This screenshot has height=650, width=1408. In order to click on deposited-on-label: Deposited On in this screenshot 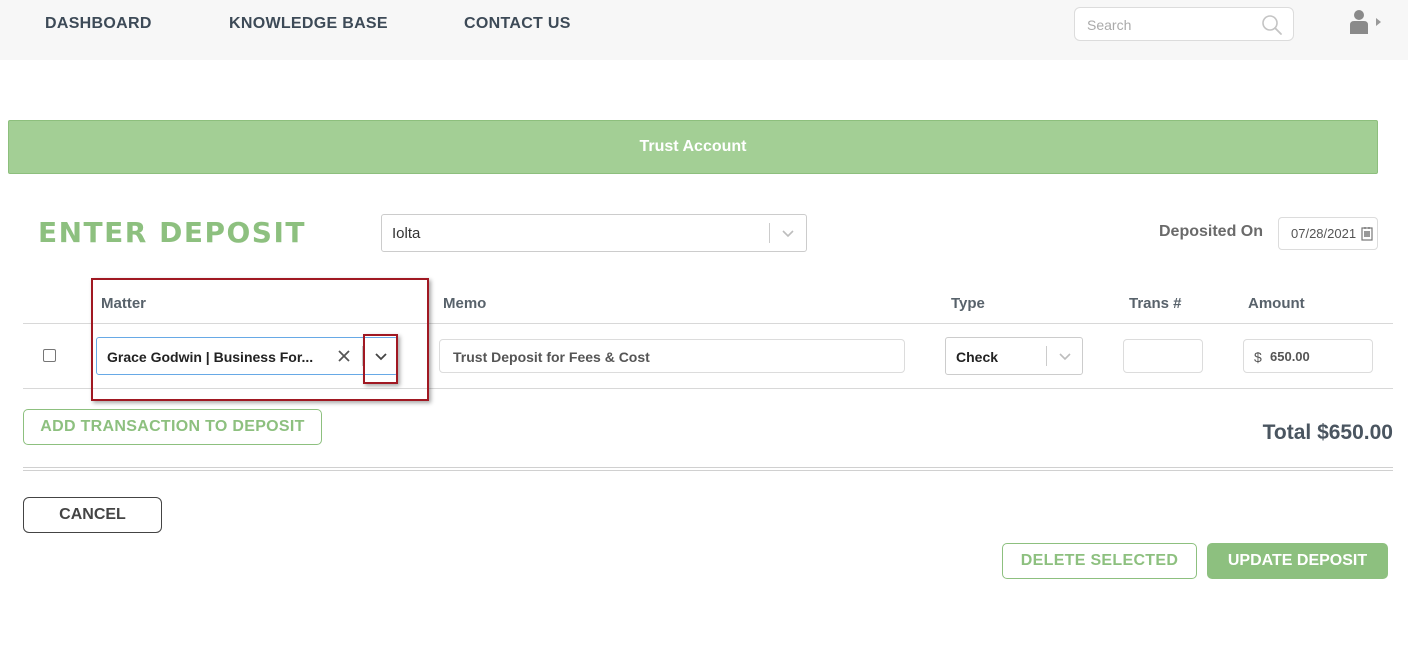, I will do `click(1211, 231)`.